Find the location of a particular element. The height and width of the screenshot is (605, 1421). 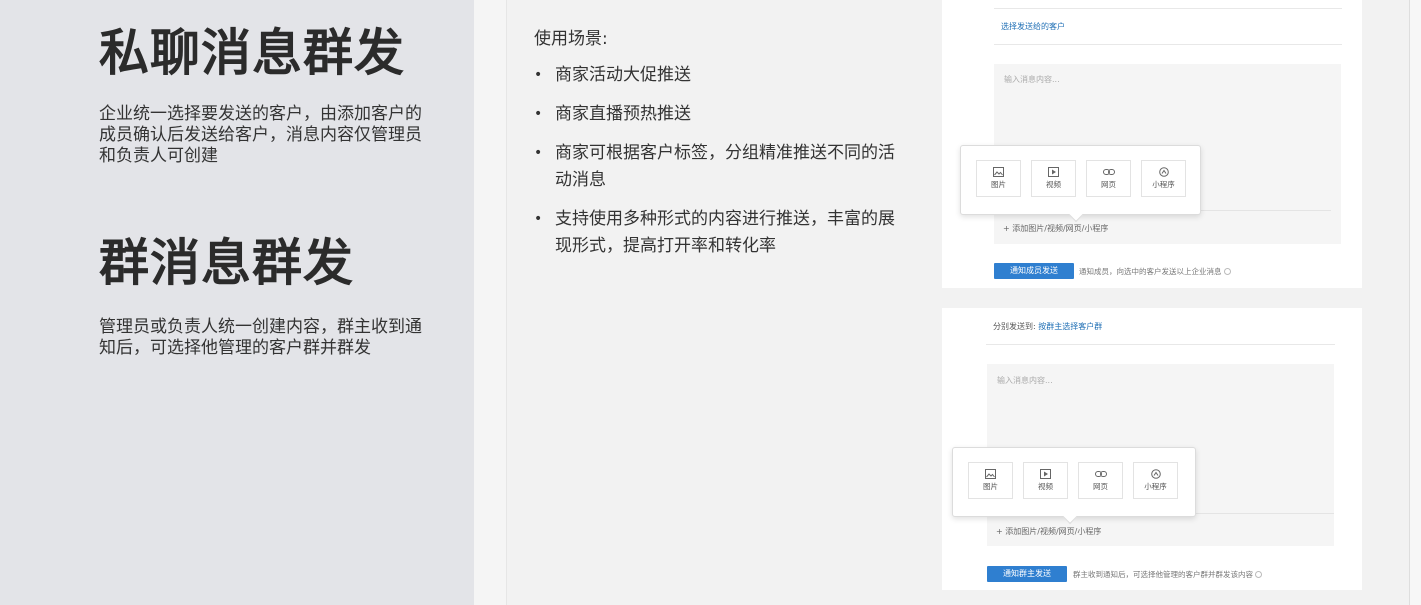

select-groups-link: 按群主选择客户群 is located at coordinates (1070, 326).